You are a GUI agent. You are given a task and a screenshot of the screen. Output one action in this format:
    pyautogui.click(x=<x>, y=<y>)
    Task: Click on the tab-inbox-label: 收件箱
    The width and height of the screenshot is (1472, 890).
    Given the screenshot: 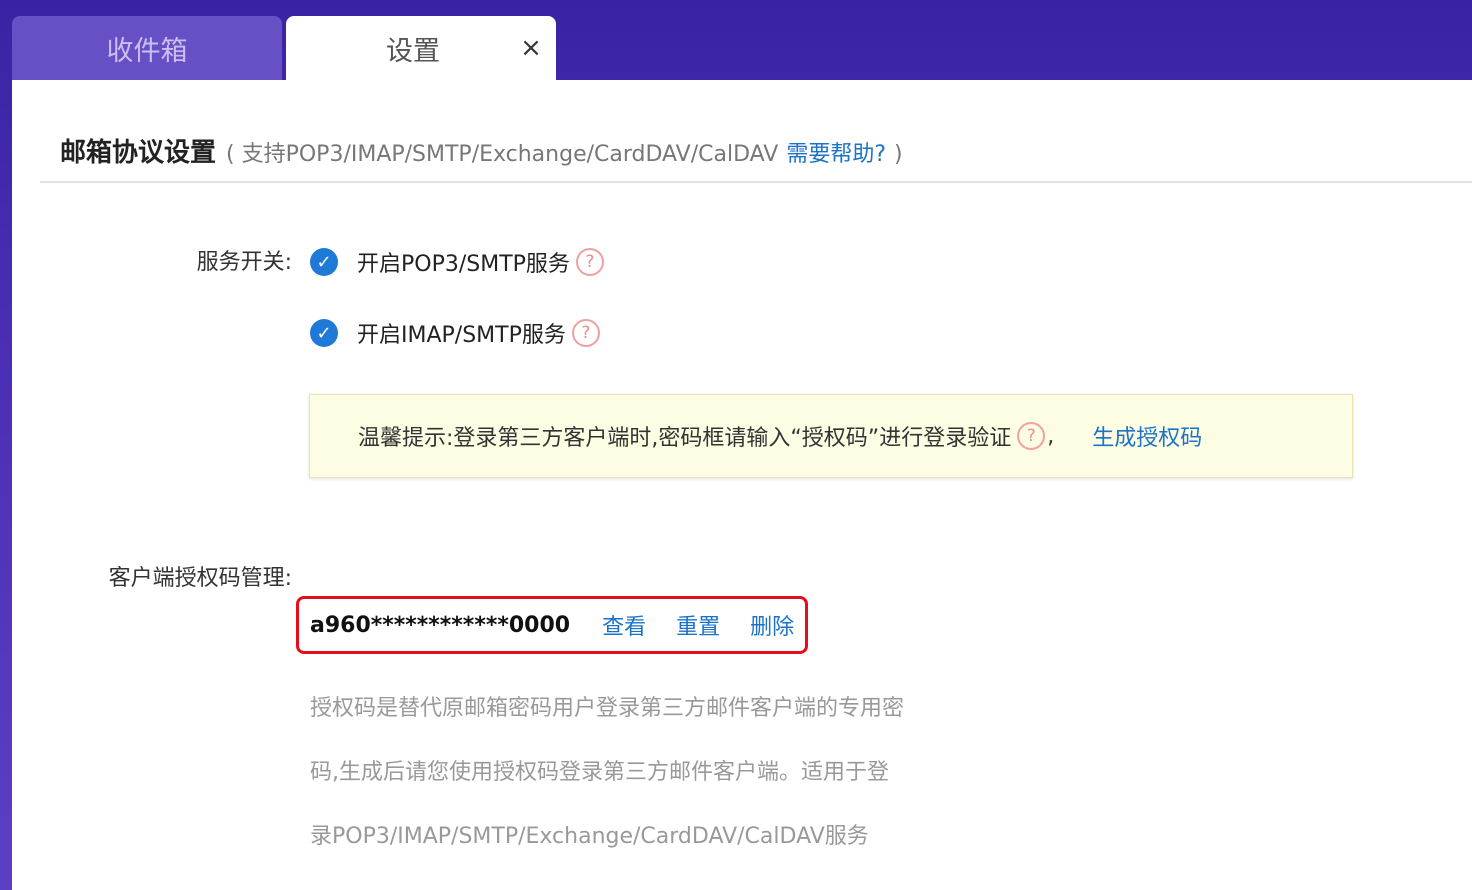 What is the action you would take?
    pyautogui.click(x=147, y=51)
    